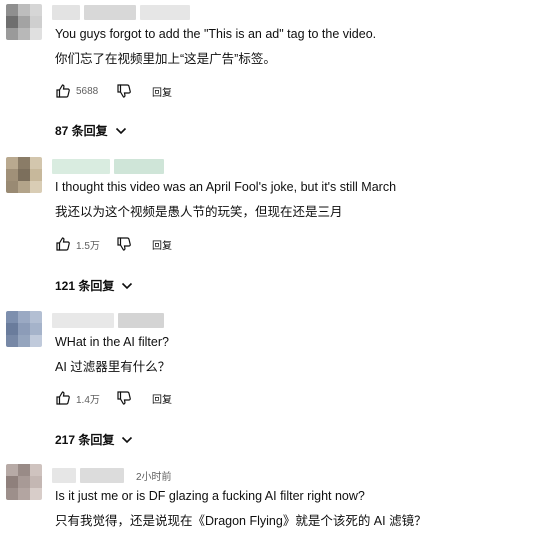 Image resolution: width=550 pixels, height=540 pixels. What do you see at coordinates (154, 477) in the screenshot?
I see `timestamp: 2小时前` at bounding box center [154, 477].